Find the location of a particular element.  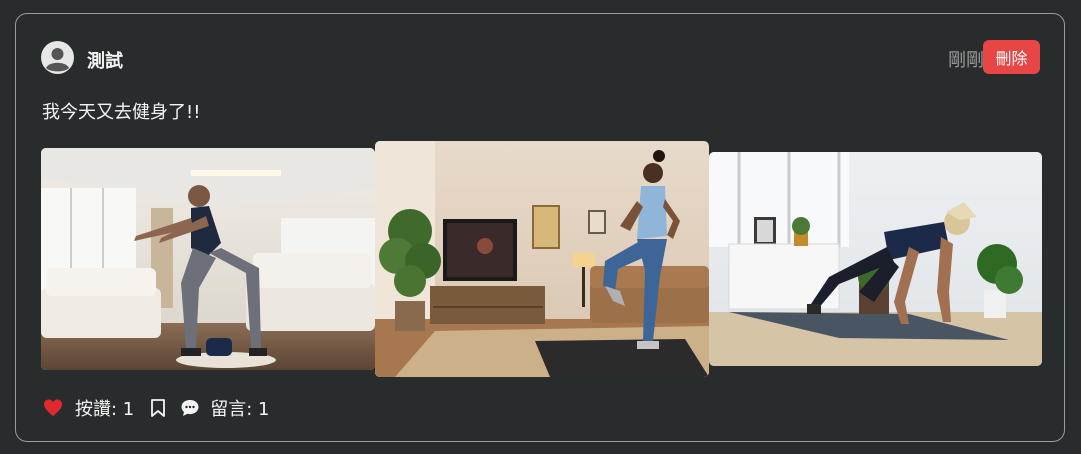

user-avatar-icon is located at coordinates (57, 57).